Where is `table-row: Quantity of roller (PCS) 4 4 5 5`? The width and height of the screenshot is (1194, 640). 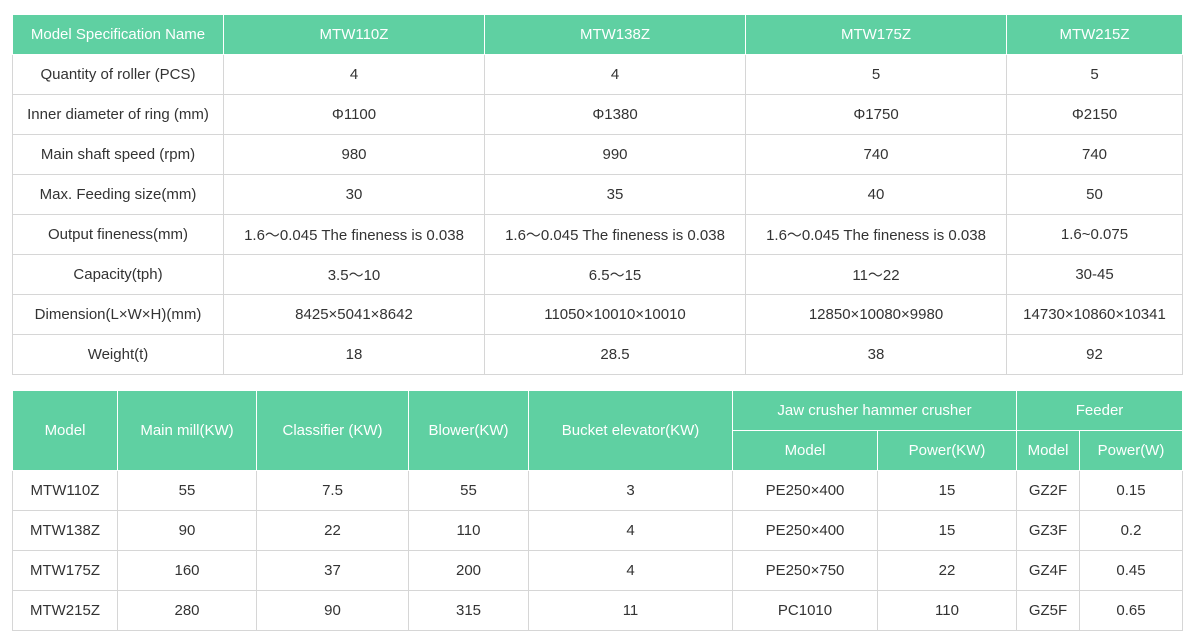 table-row: Quantity of roller (PCS) 4 4 5 5 is located at coordinates (597, 74).